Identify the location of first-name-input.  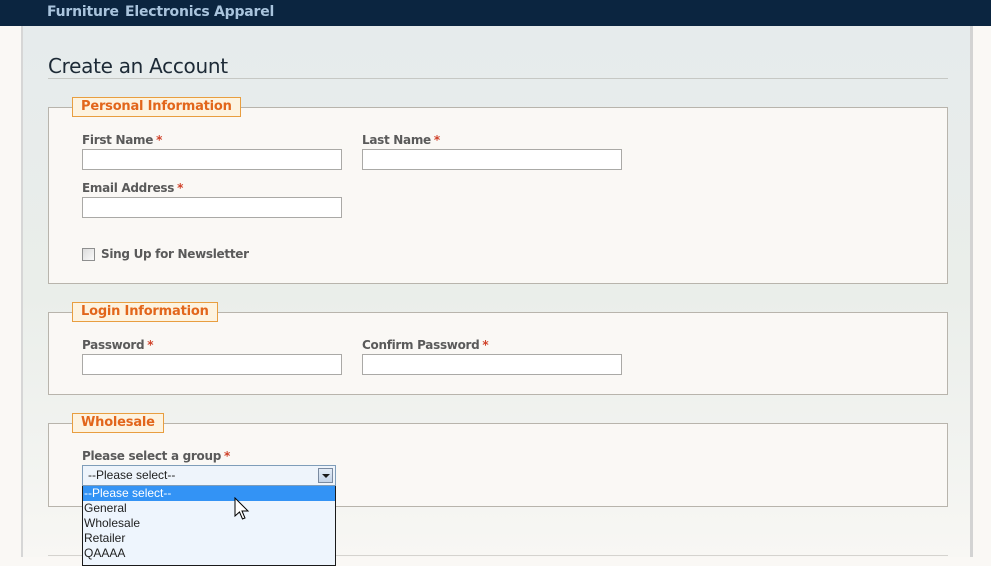
(212, 159).